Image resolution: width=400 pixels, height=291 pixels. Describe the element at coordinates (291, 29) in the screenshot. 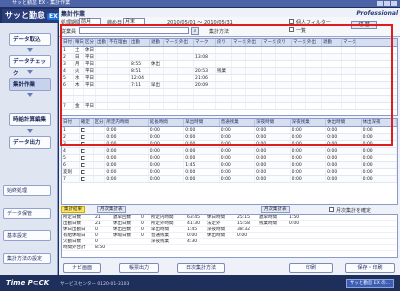

I see `list-checkbox` at that location.